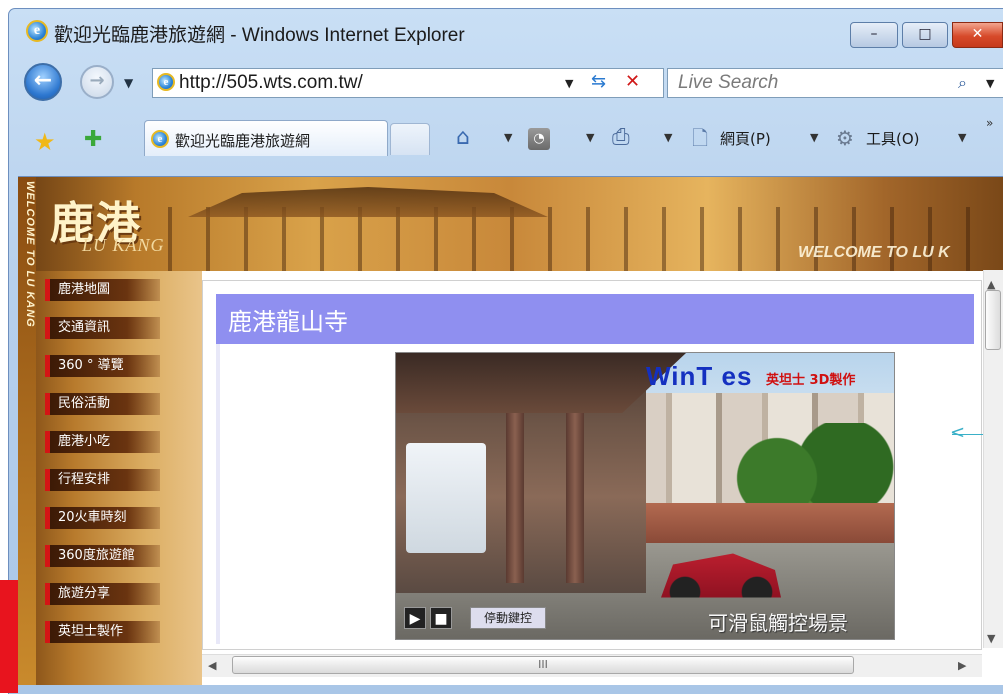  I want to click on menu-item-itinerary: 行程安排, so click(102, 480).